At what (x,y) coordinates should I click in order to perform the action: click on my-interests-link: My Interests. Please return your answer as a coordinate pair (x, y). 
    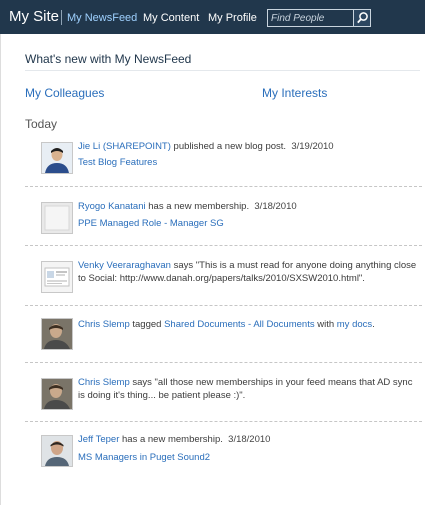
    Looking at the image, I should click on (294, 93).